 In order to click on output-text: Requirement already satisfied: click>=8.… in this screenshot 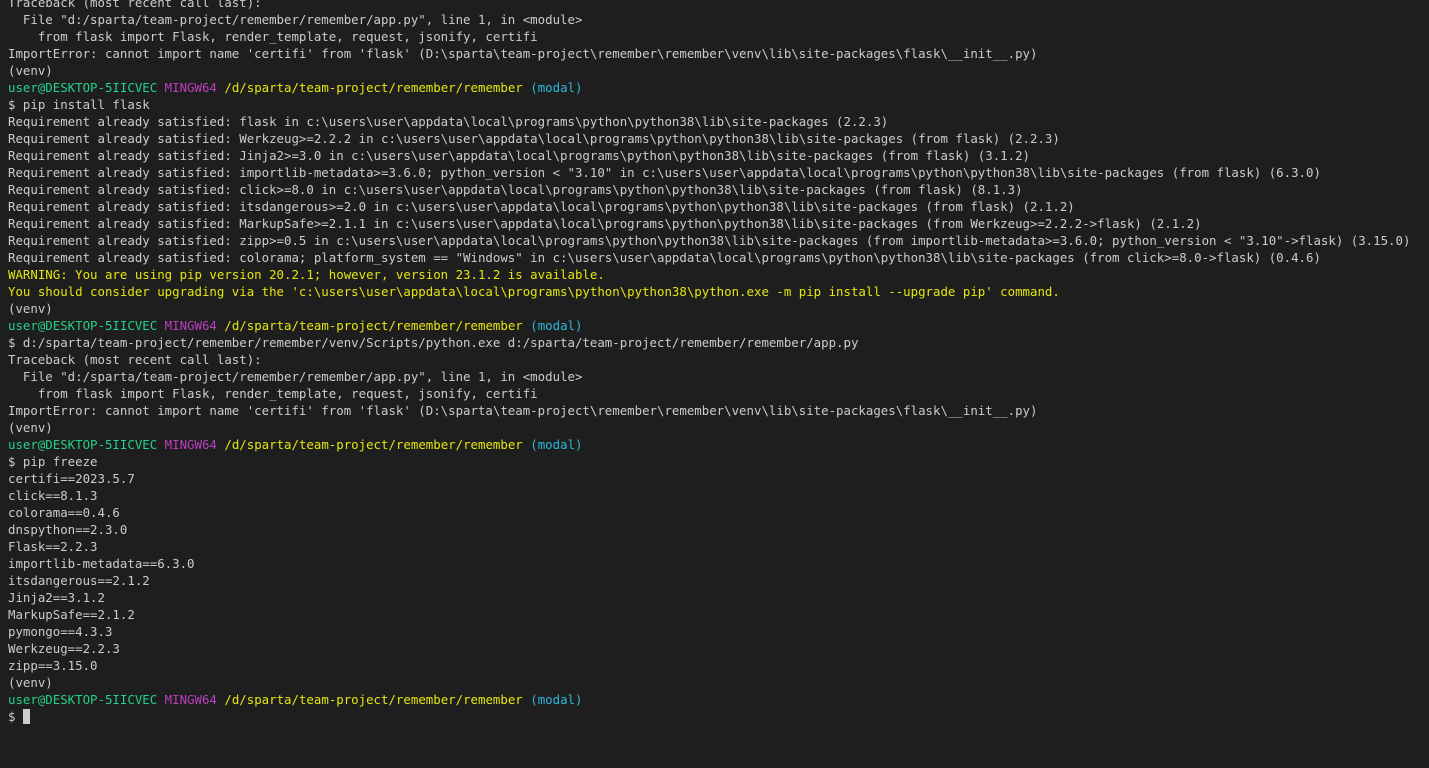, I will do `click(515, 189)`.